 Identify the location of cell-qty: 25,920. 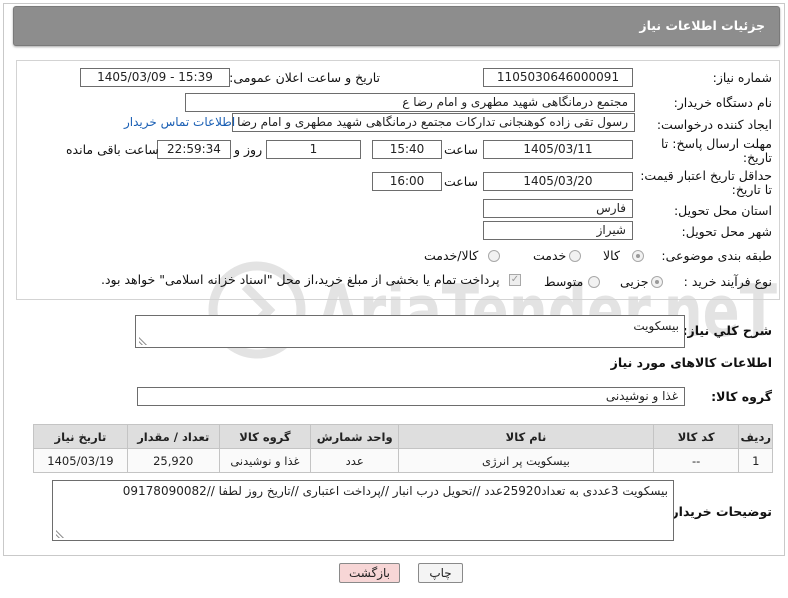
(173, 460).